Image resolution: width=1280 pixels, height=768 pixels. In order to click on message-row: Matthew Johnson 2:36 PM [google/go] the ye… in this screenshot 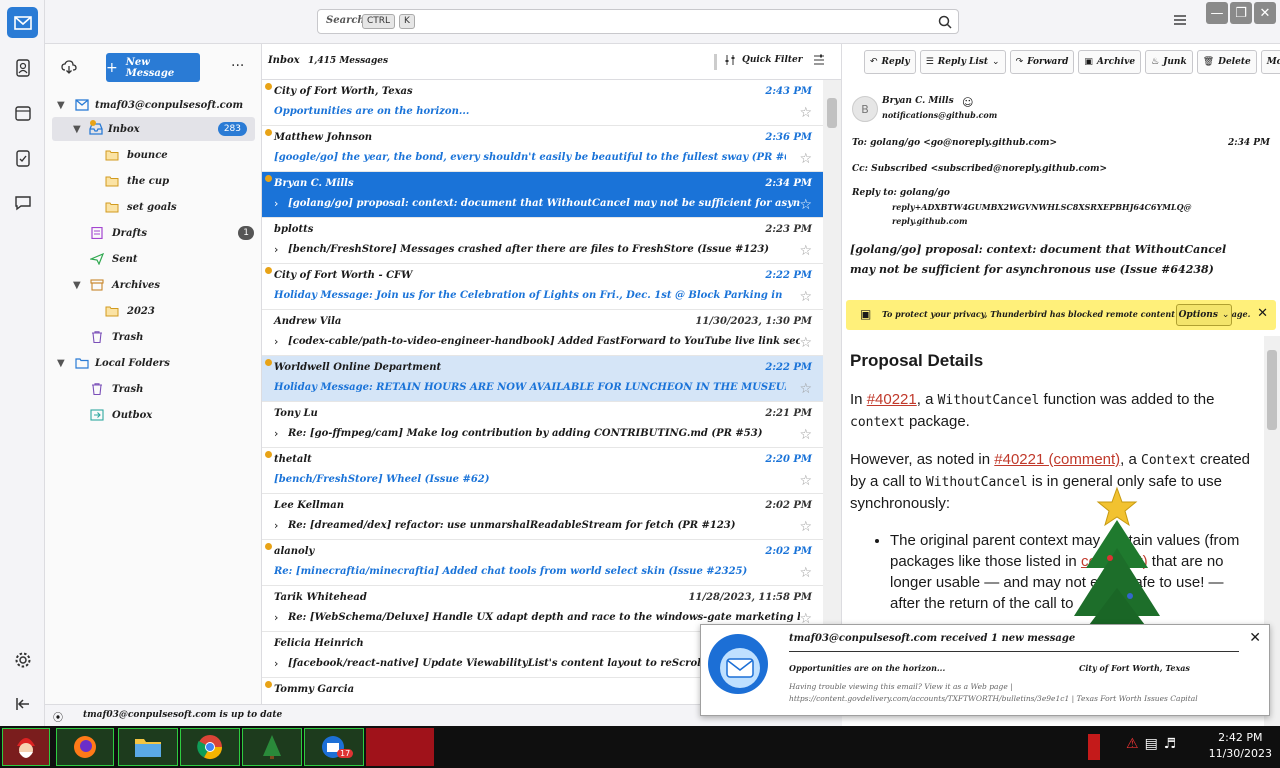, I will do `click(543, 149)`.